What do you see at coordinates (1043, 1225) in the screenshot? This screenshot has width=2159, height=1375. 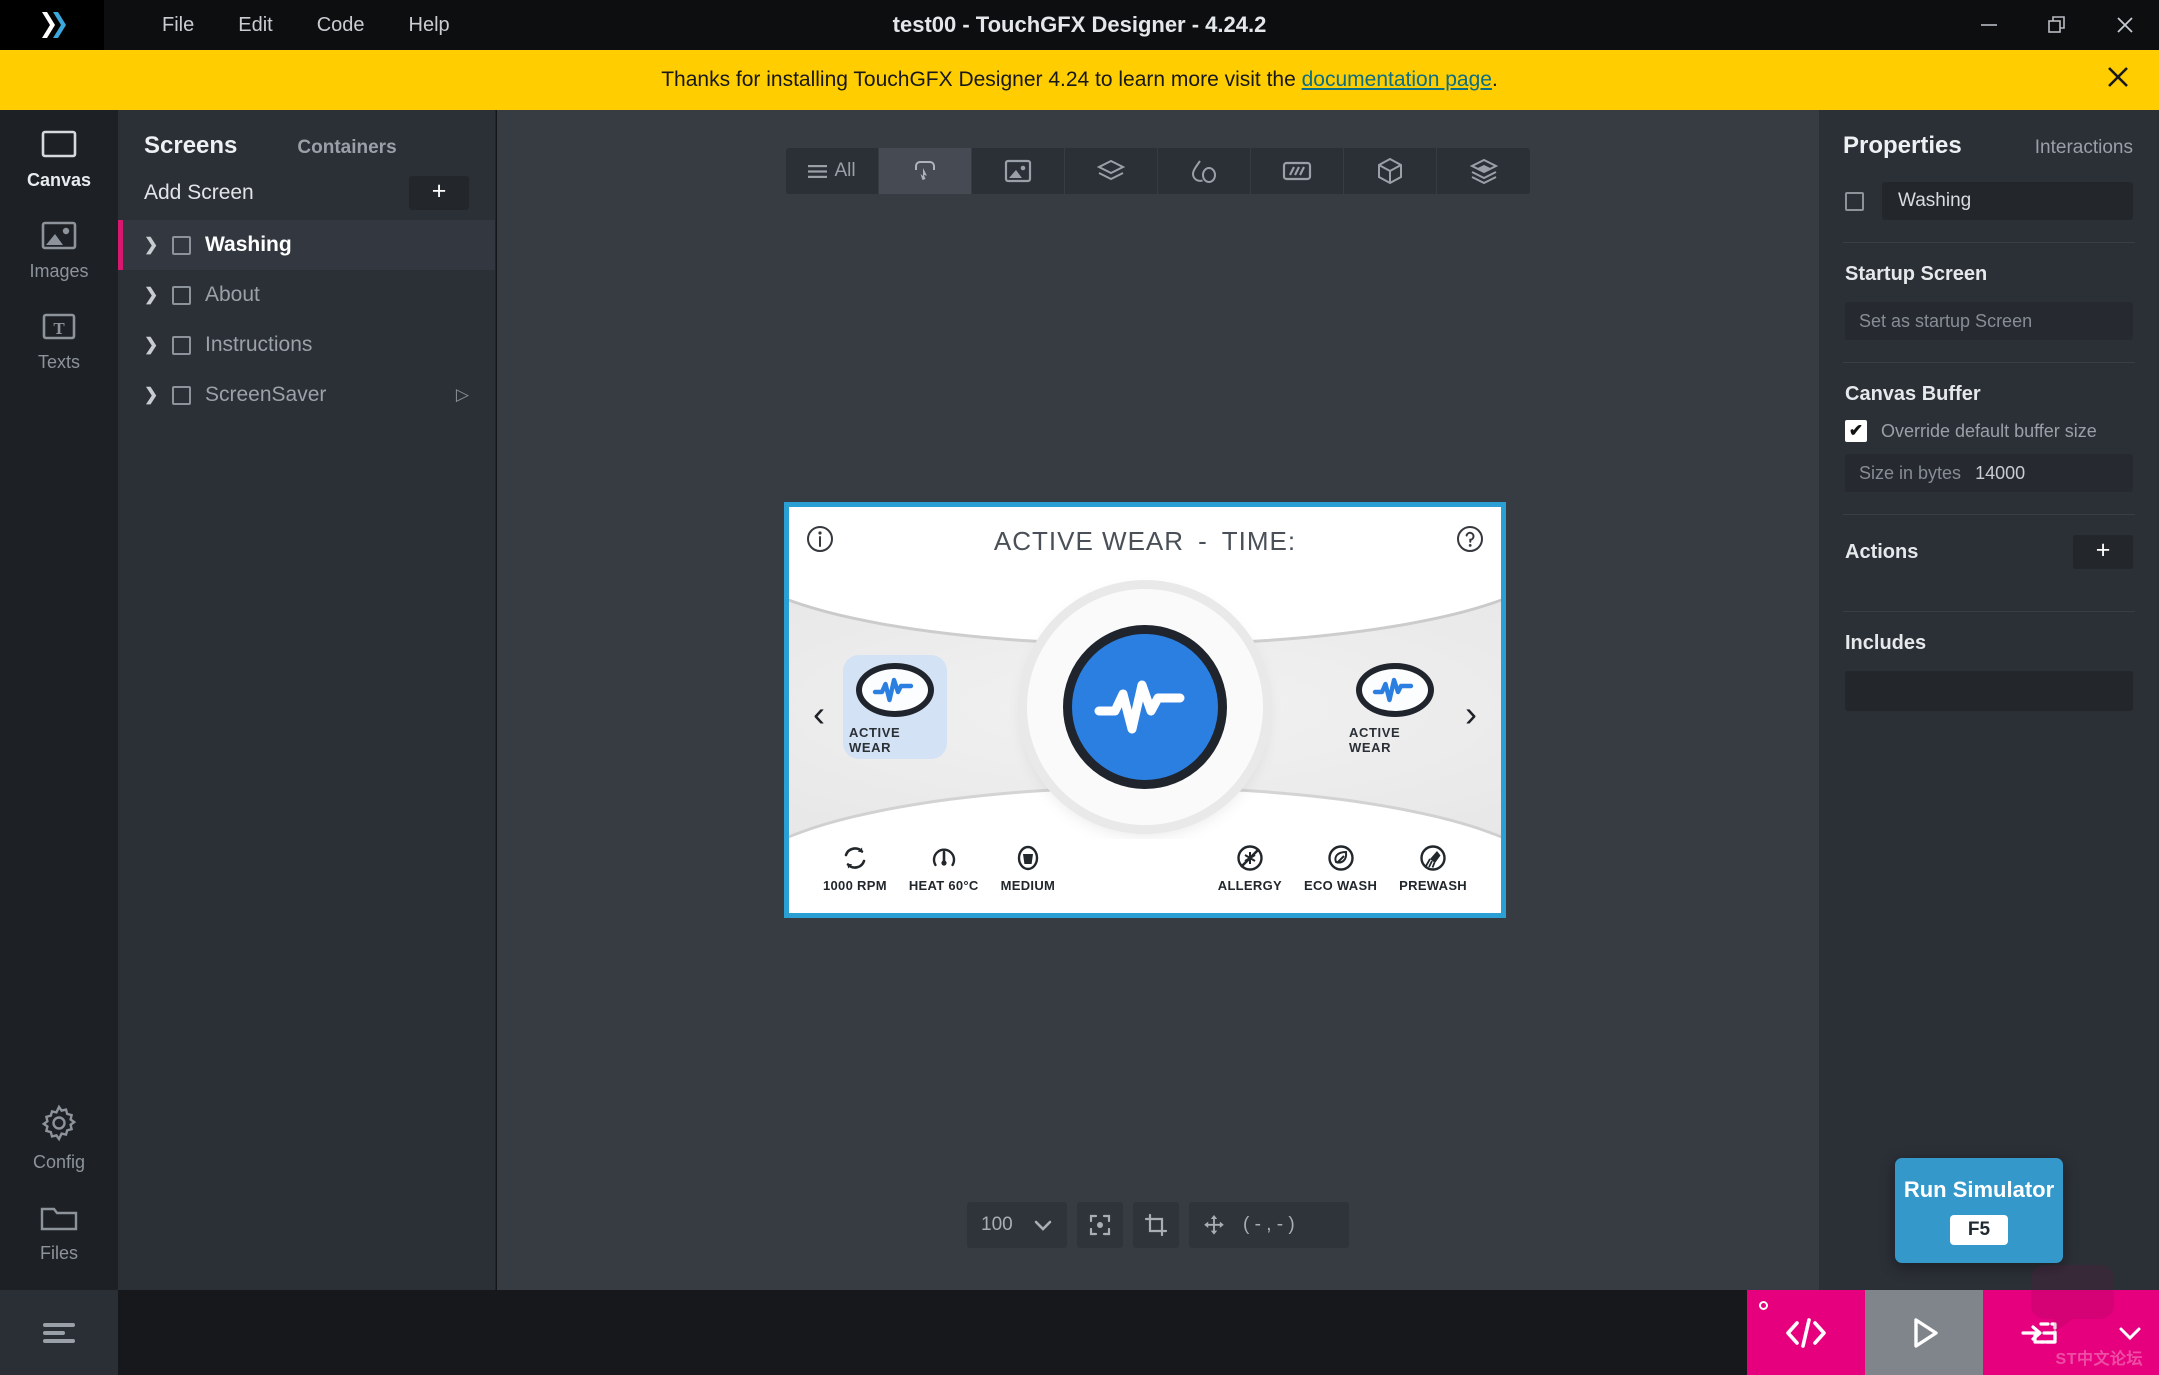 I see `chevron-down-icon` at bounding box center [1043, 1225].